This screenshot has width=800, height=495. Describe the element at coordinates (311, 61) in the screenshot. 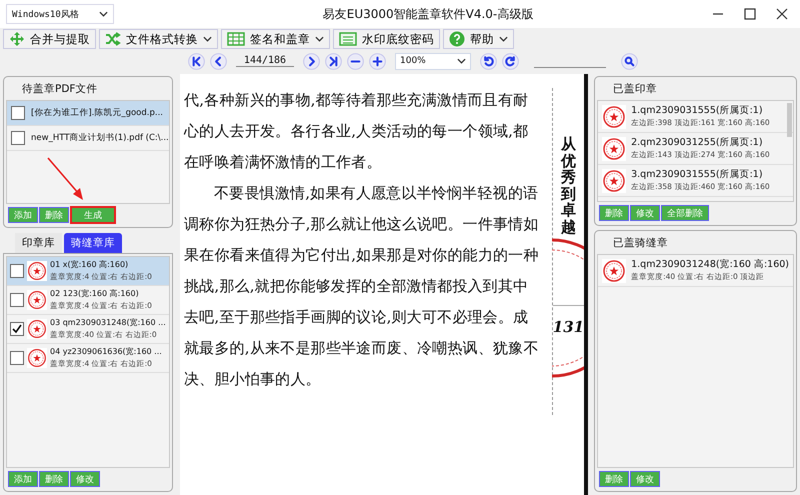

I see `next-page-icon` at that location.